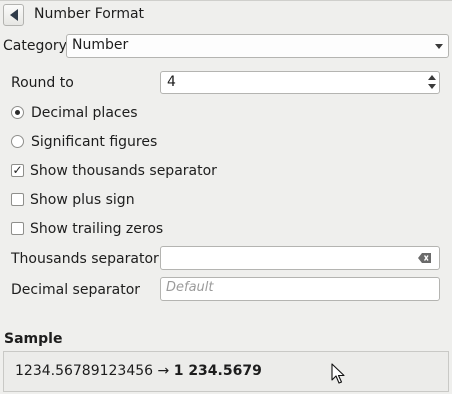 The image size is (452, 394). What do you see at coordinates (123, 171) in the screenshot?
I see `show-thousands-separator-label: Show thousands separator` at bounding box center [123, 171].